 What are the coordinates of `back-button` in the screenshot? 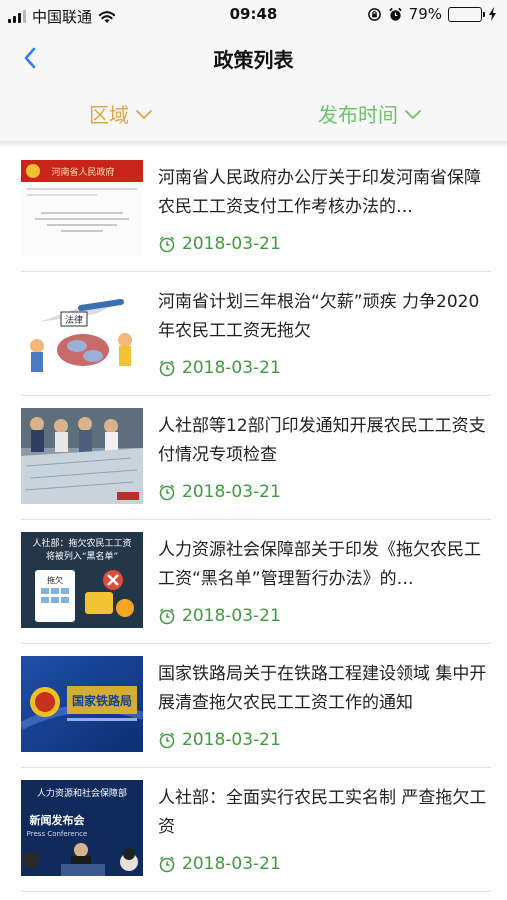 It's located at (30, 58).